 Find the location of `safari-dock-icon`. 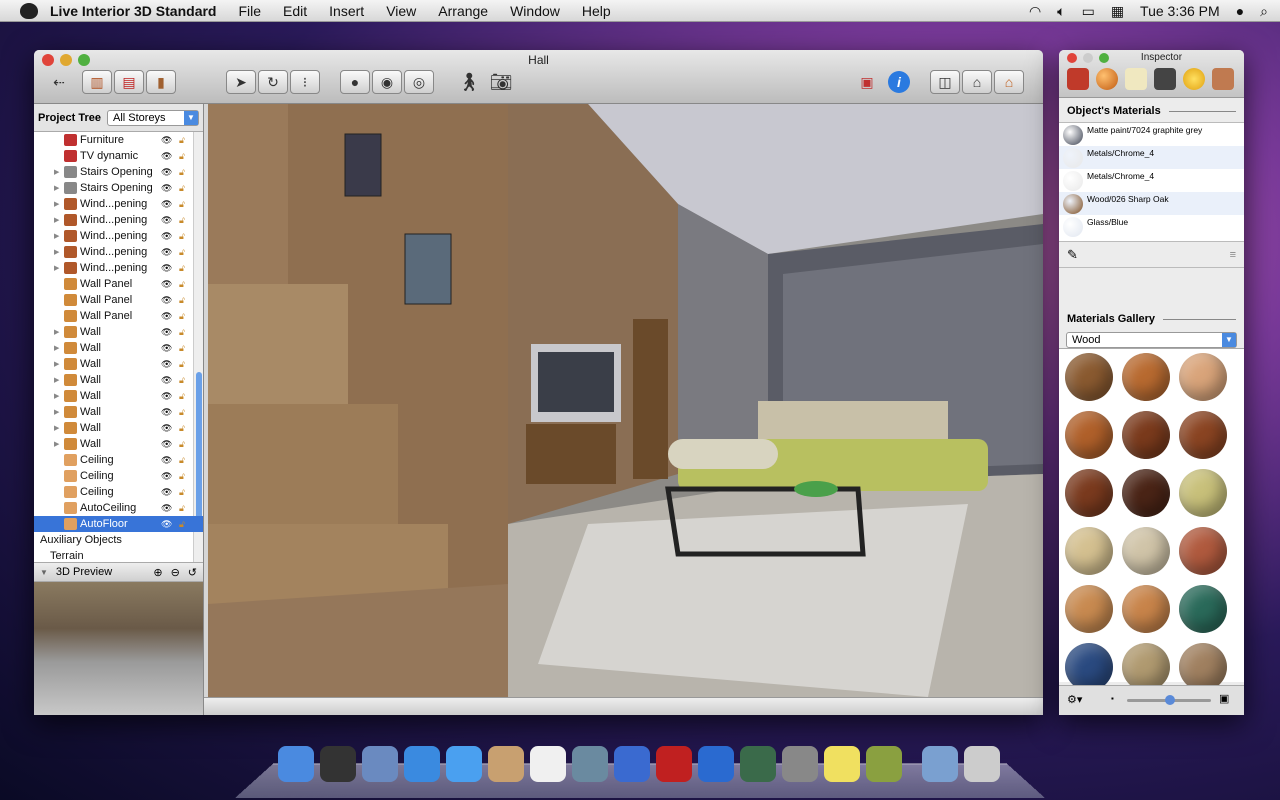

safari-dock-icon is located at coordinates (422, 764).